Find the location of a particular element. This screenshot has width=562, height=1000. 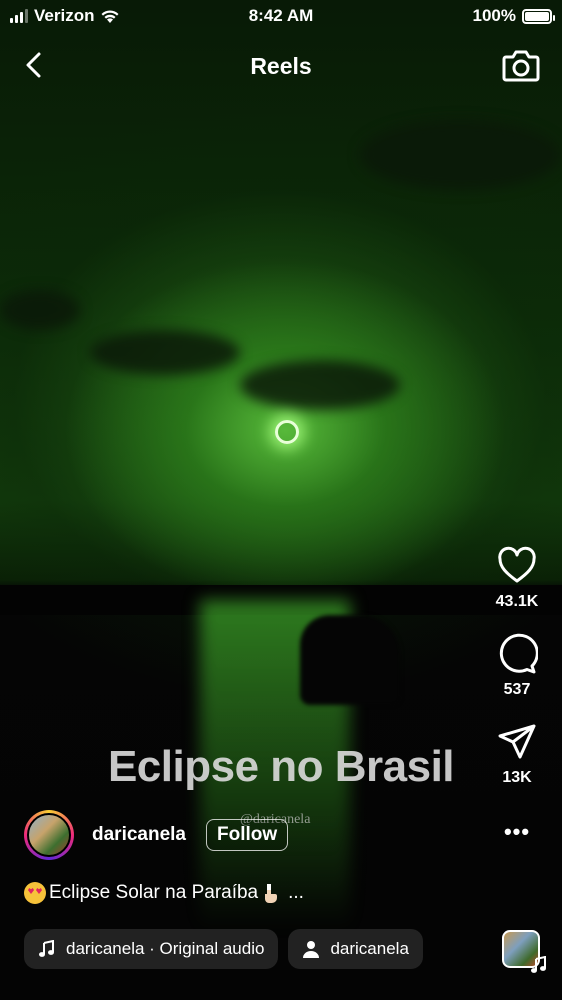

audio-chip: daricanela · Original audio is located at coordinates (151, 949).